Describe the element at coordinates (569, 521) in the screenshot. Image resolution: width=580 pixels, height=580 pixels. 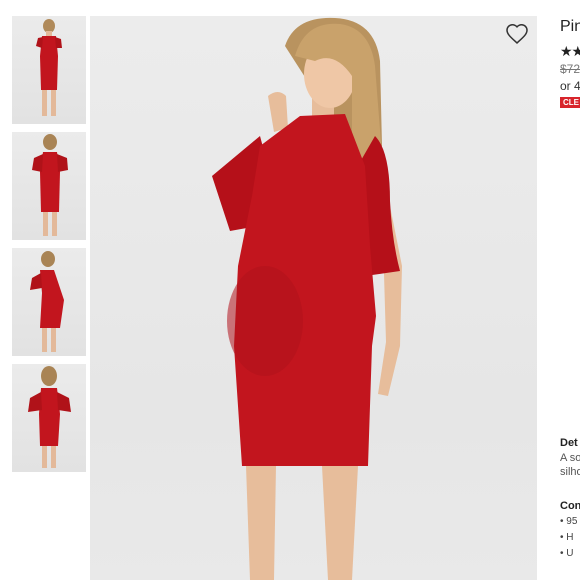
I see `content-bullet: • 95` at that location.